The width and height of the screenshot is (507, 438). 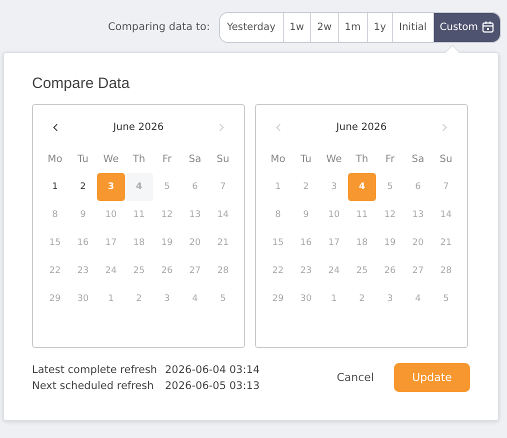 What do you see at coordinates (212, 370) in the screenshot?
I see `refresh-time: 2026-06-04 03:14` at bounding box center [212, 370].